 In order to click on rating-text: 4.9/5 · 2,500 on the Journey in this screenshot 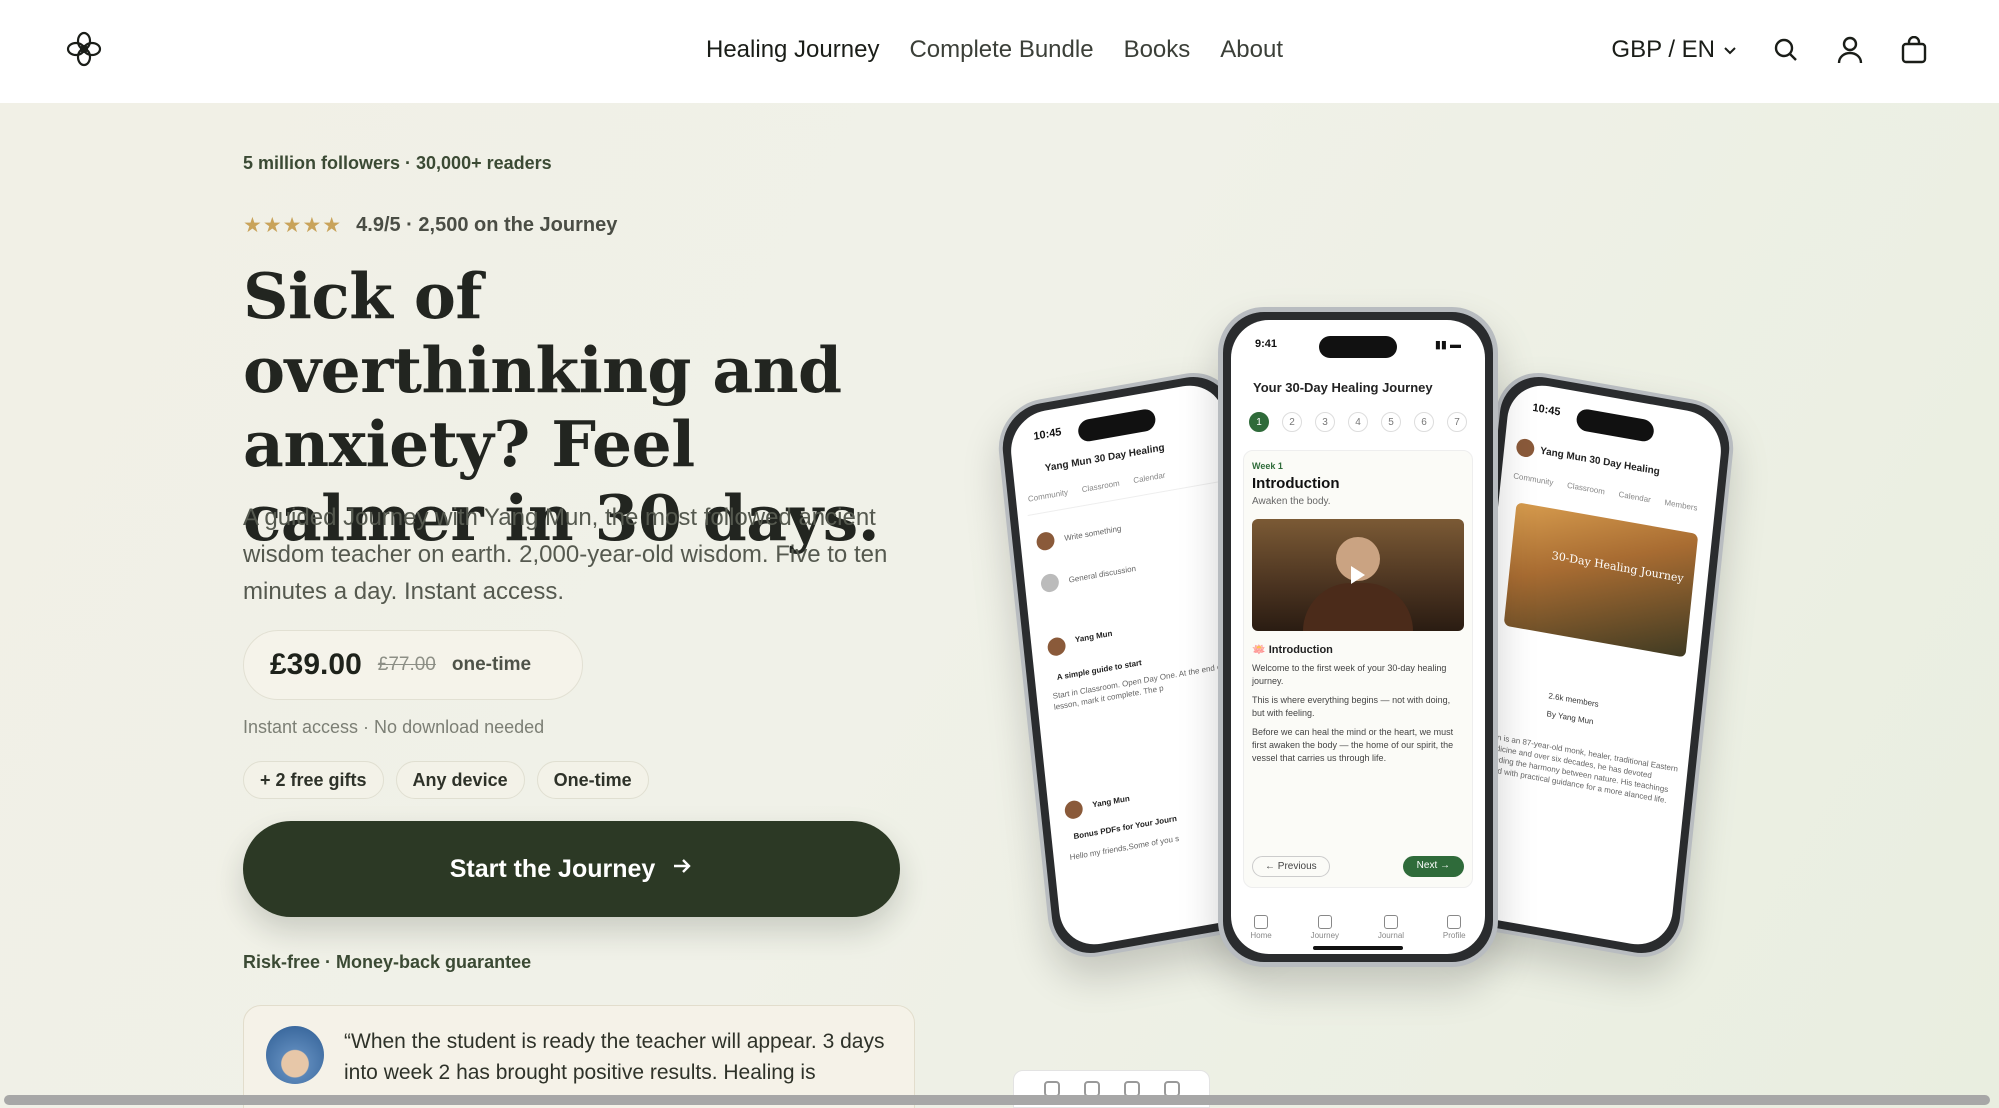, I will do `click(487, 225)`.